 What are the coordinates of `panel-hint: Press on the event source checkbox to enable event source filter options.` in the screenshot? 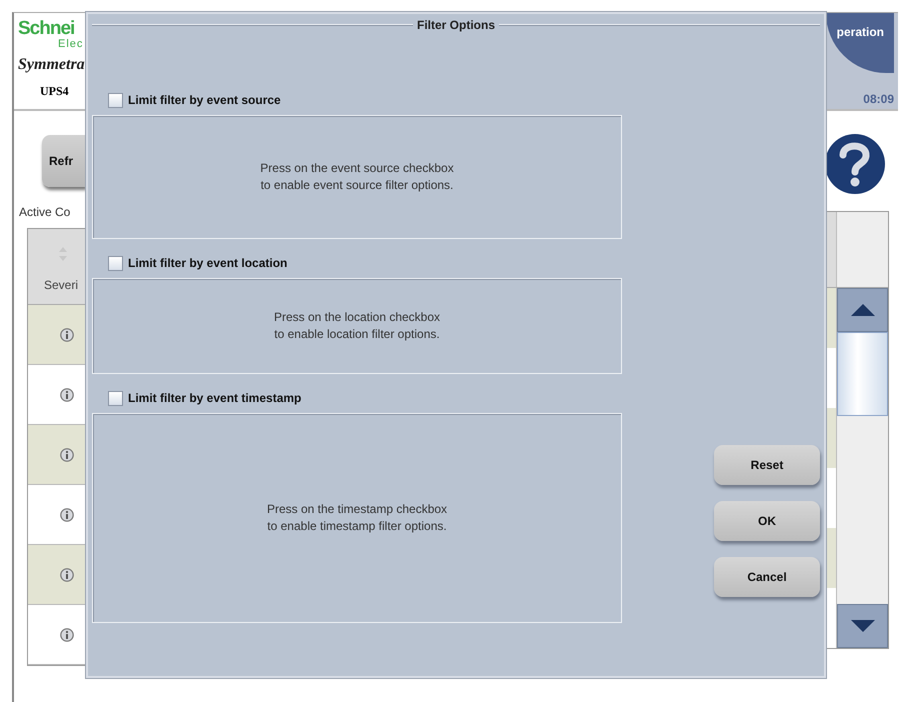 It's located at (357, 177).